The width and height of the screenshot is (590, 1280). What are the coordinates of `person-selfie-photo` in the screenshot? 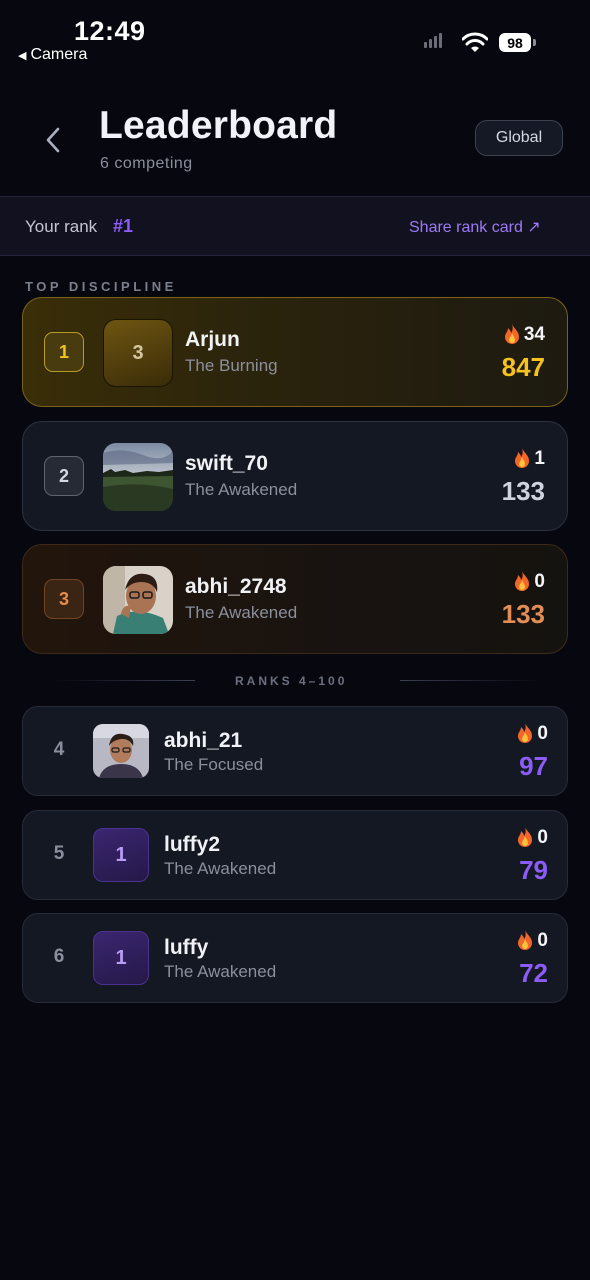 It's located at (138, 600).